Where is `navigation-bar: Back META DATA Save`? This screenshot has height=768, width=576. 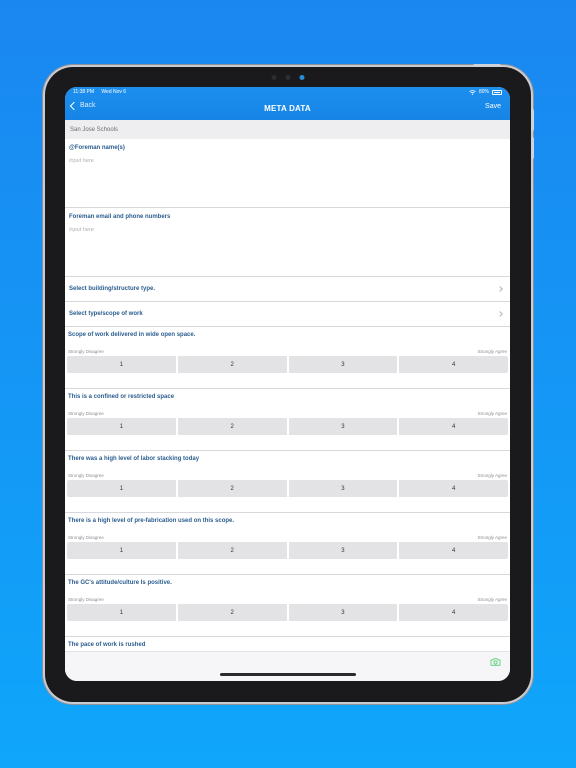 navigation-bar: Back META DATA Save is located at coordinates (287, 108).